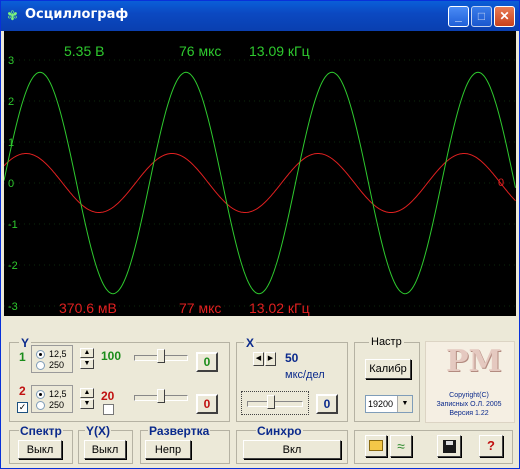  What do you see at coordinates (40, 405) in the screenshot?
I see `ch2-range-250-radio` at bounding box center [40, 405].